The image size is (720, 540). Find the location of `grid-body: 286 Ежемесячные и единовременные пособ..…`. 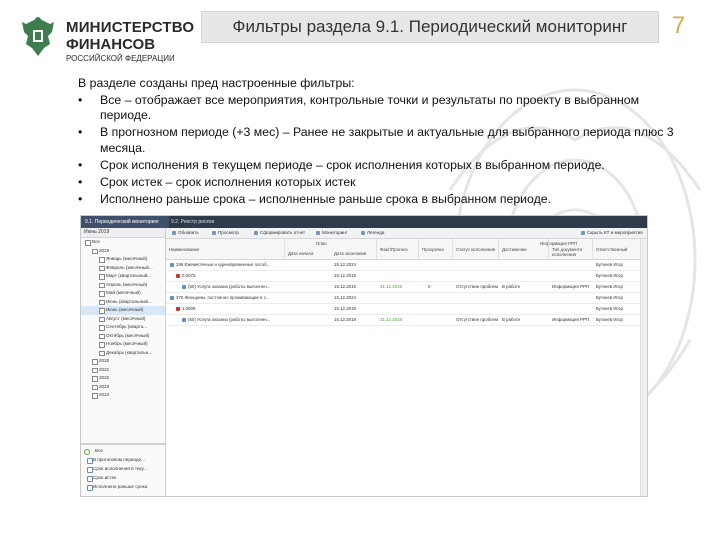

grid-body: 286 Ежемесячные и единовременные пособ..… is located at coordinates (406, 293).